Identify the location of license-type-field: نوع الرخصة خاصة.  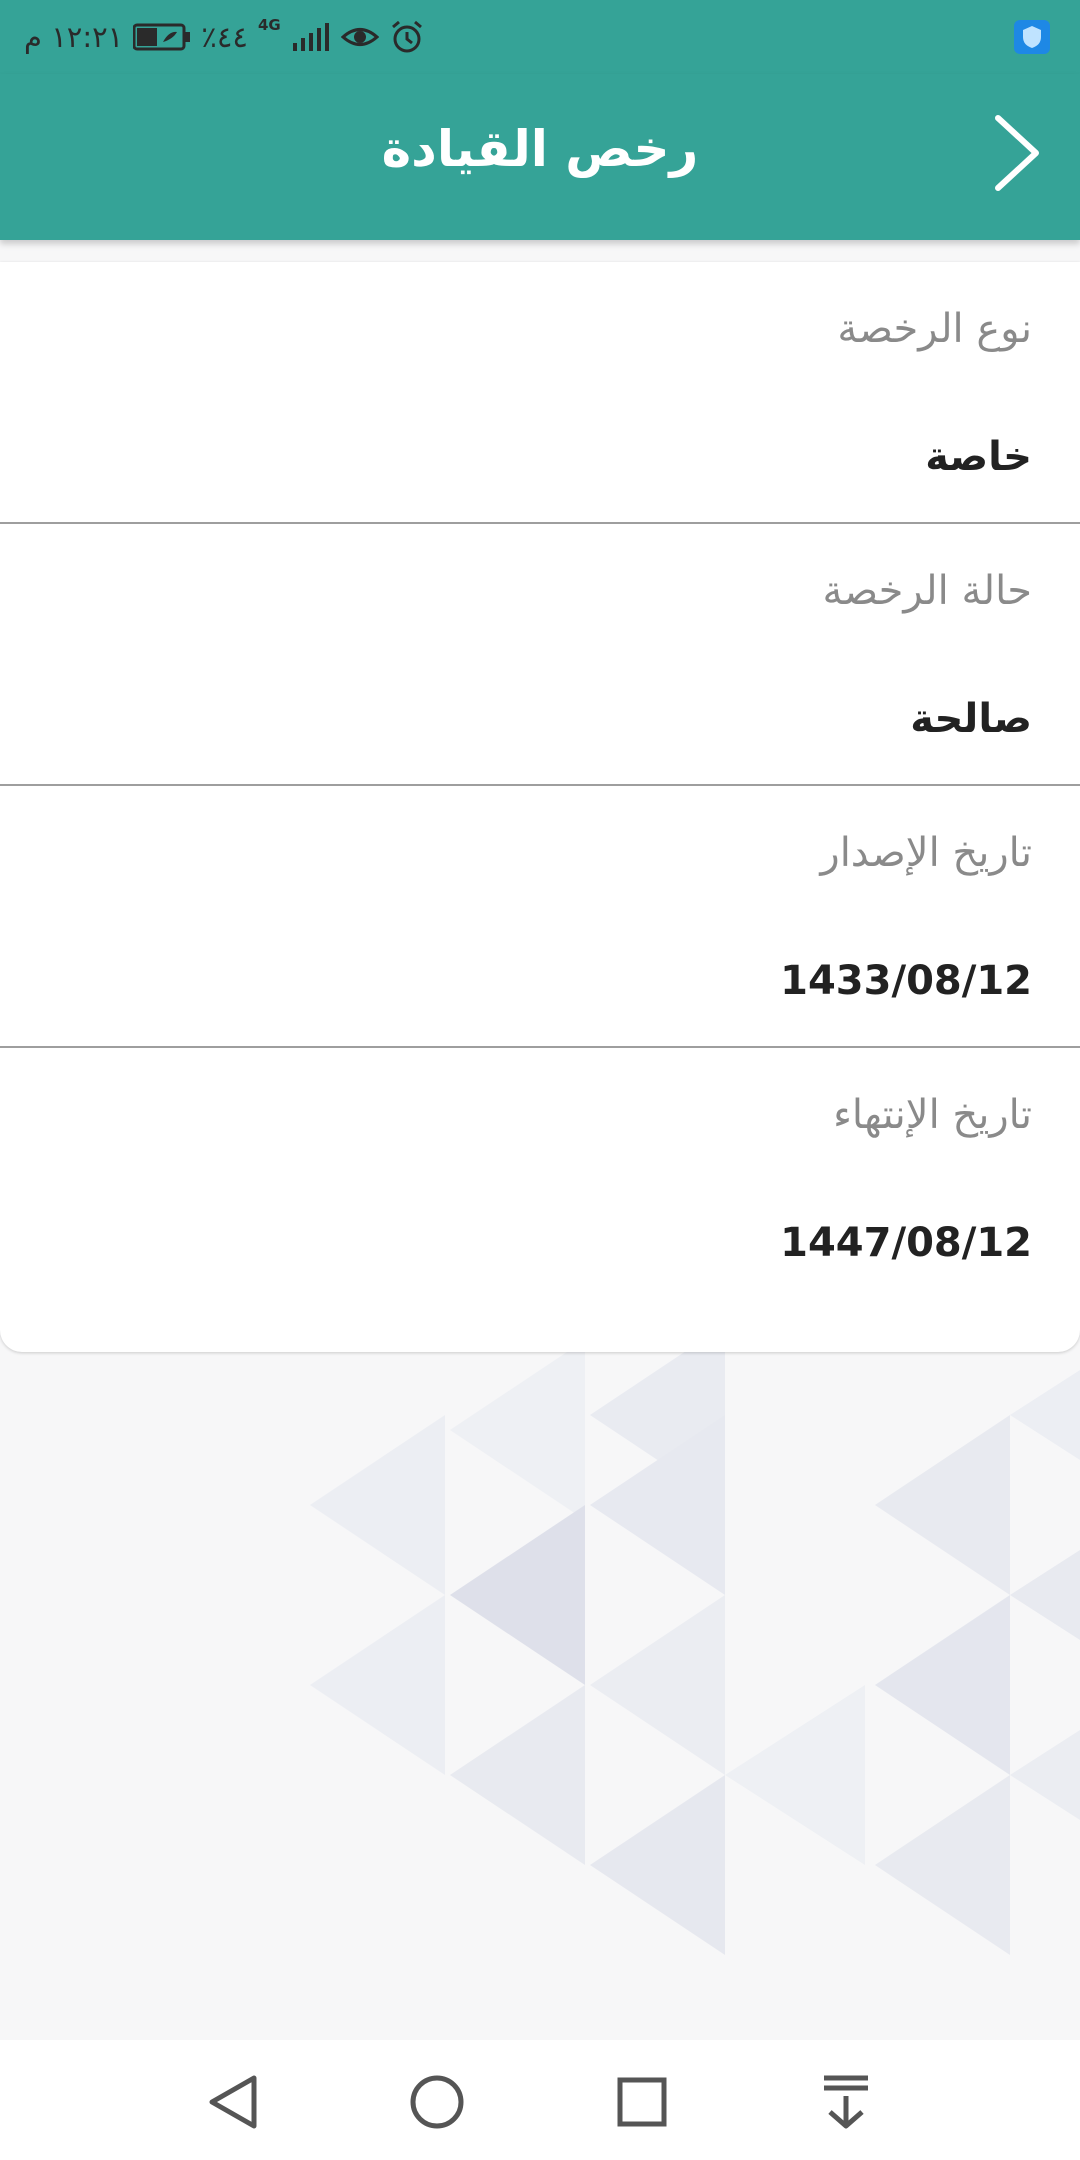
(540, 393).